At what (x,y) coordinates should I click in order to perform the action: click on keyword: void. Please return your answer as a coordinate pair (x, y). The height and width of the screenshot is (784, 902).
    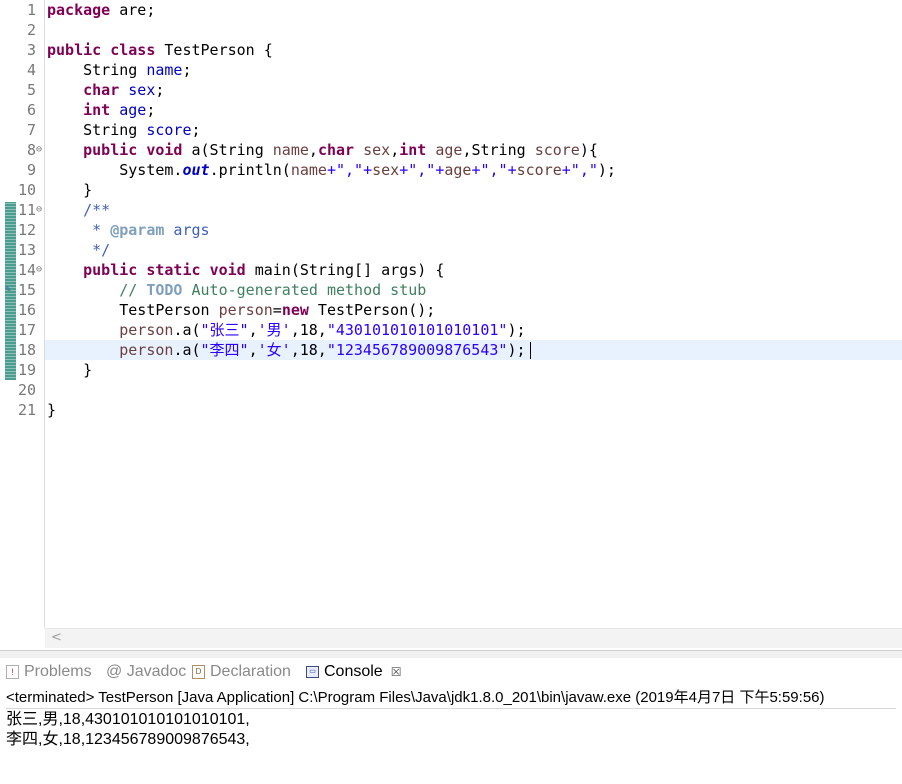
    Looking at the image, I should click on (164, 150).